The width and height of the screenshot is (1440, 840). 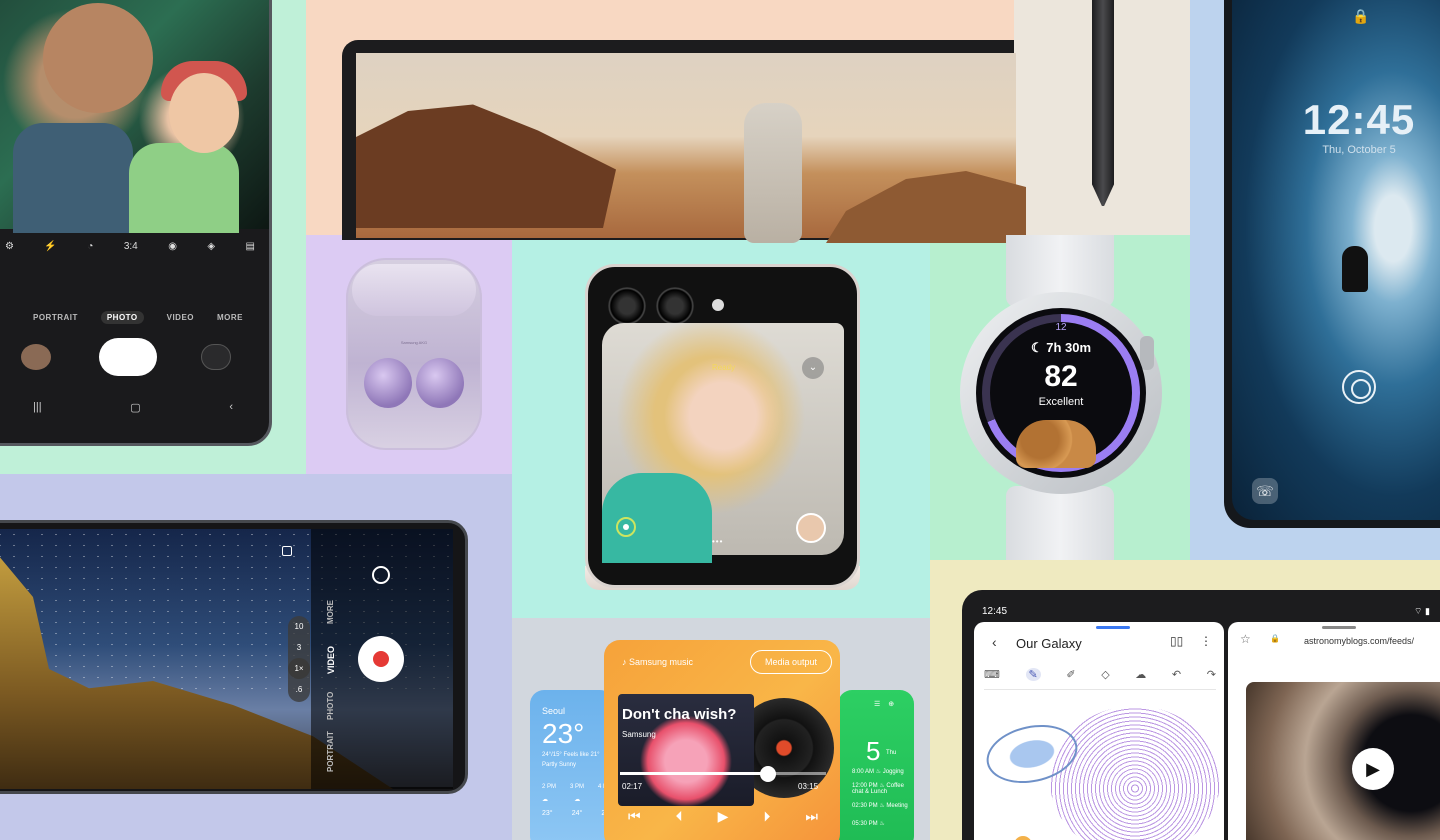 I want to click on focus-icon, so click(x=287, y=551).